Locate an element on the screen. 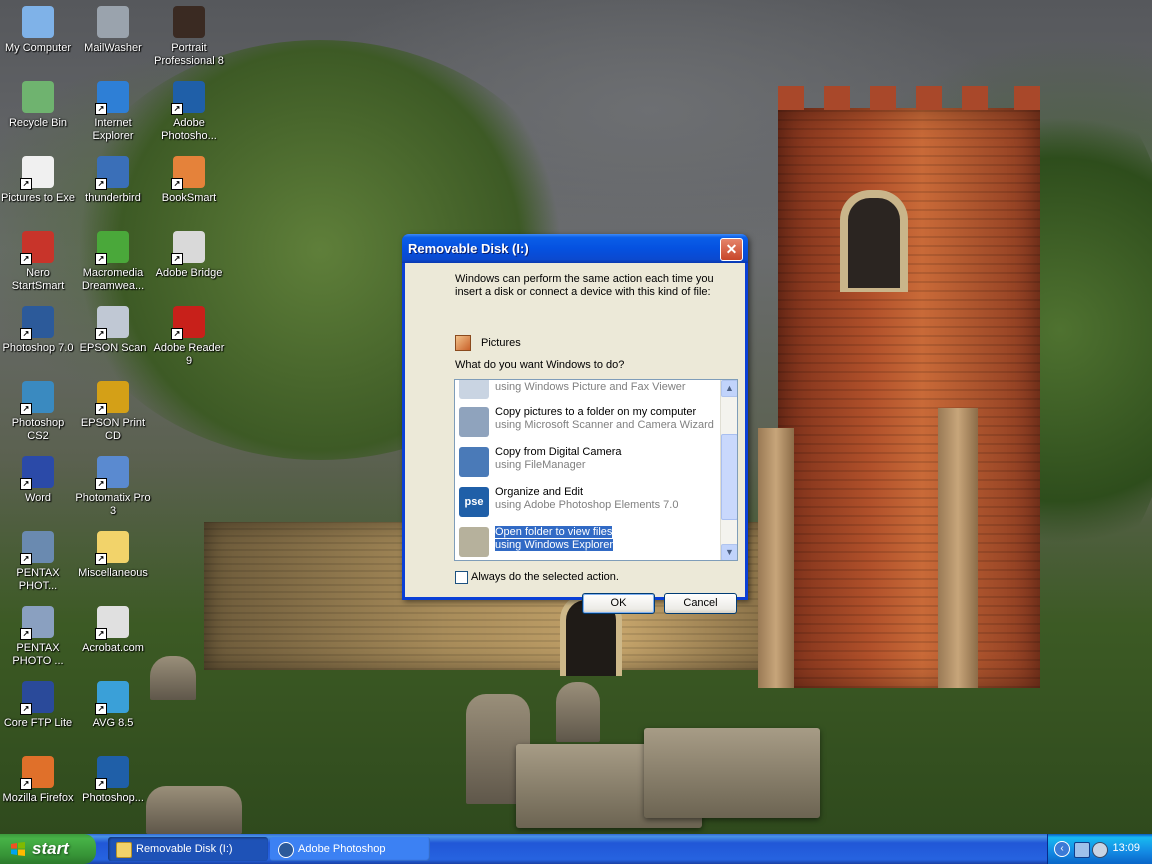 This screenshot has height=864, width=1152. desktop-icon-internet-explorer: ↗ Internet Explorer is located at coordinates (113, 112).